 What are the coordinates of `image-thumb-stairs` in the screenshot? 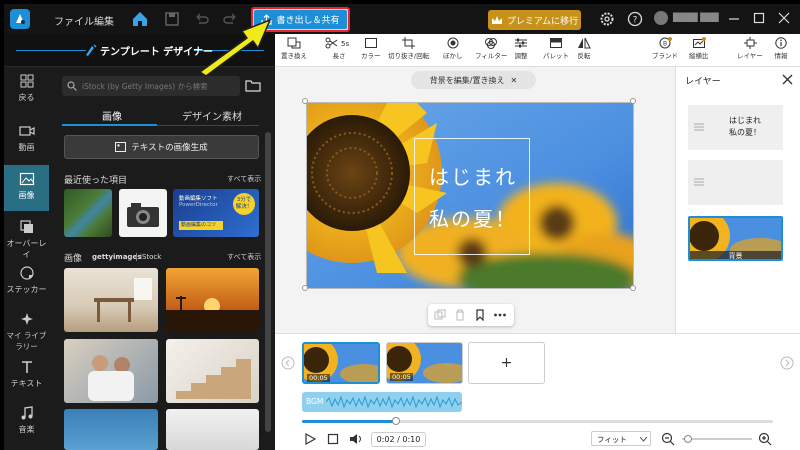 It's located at (212, 371).